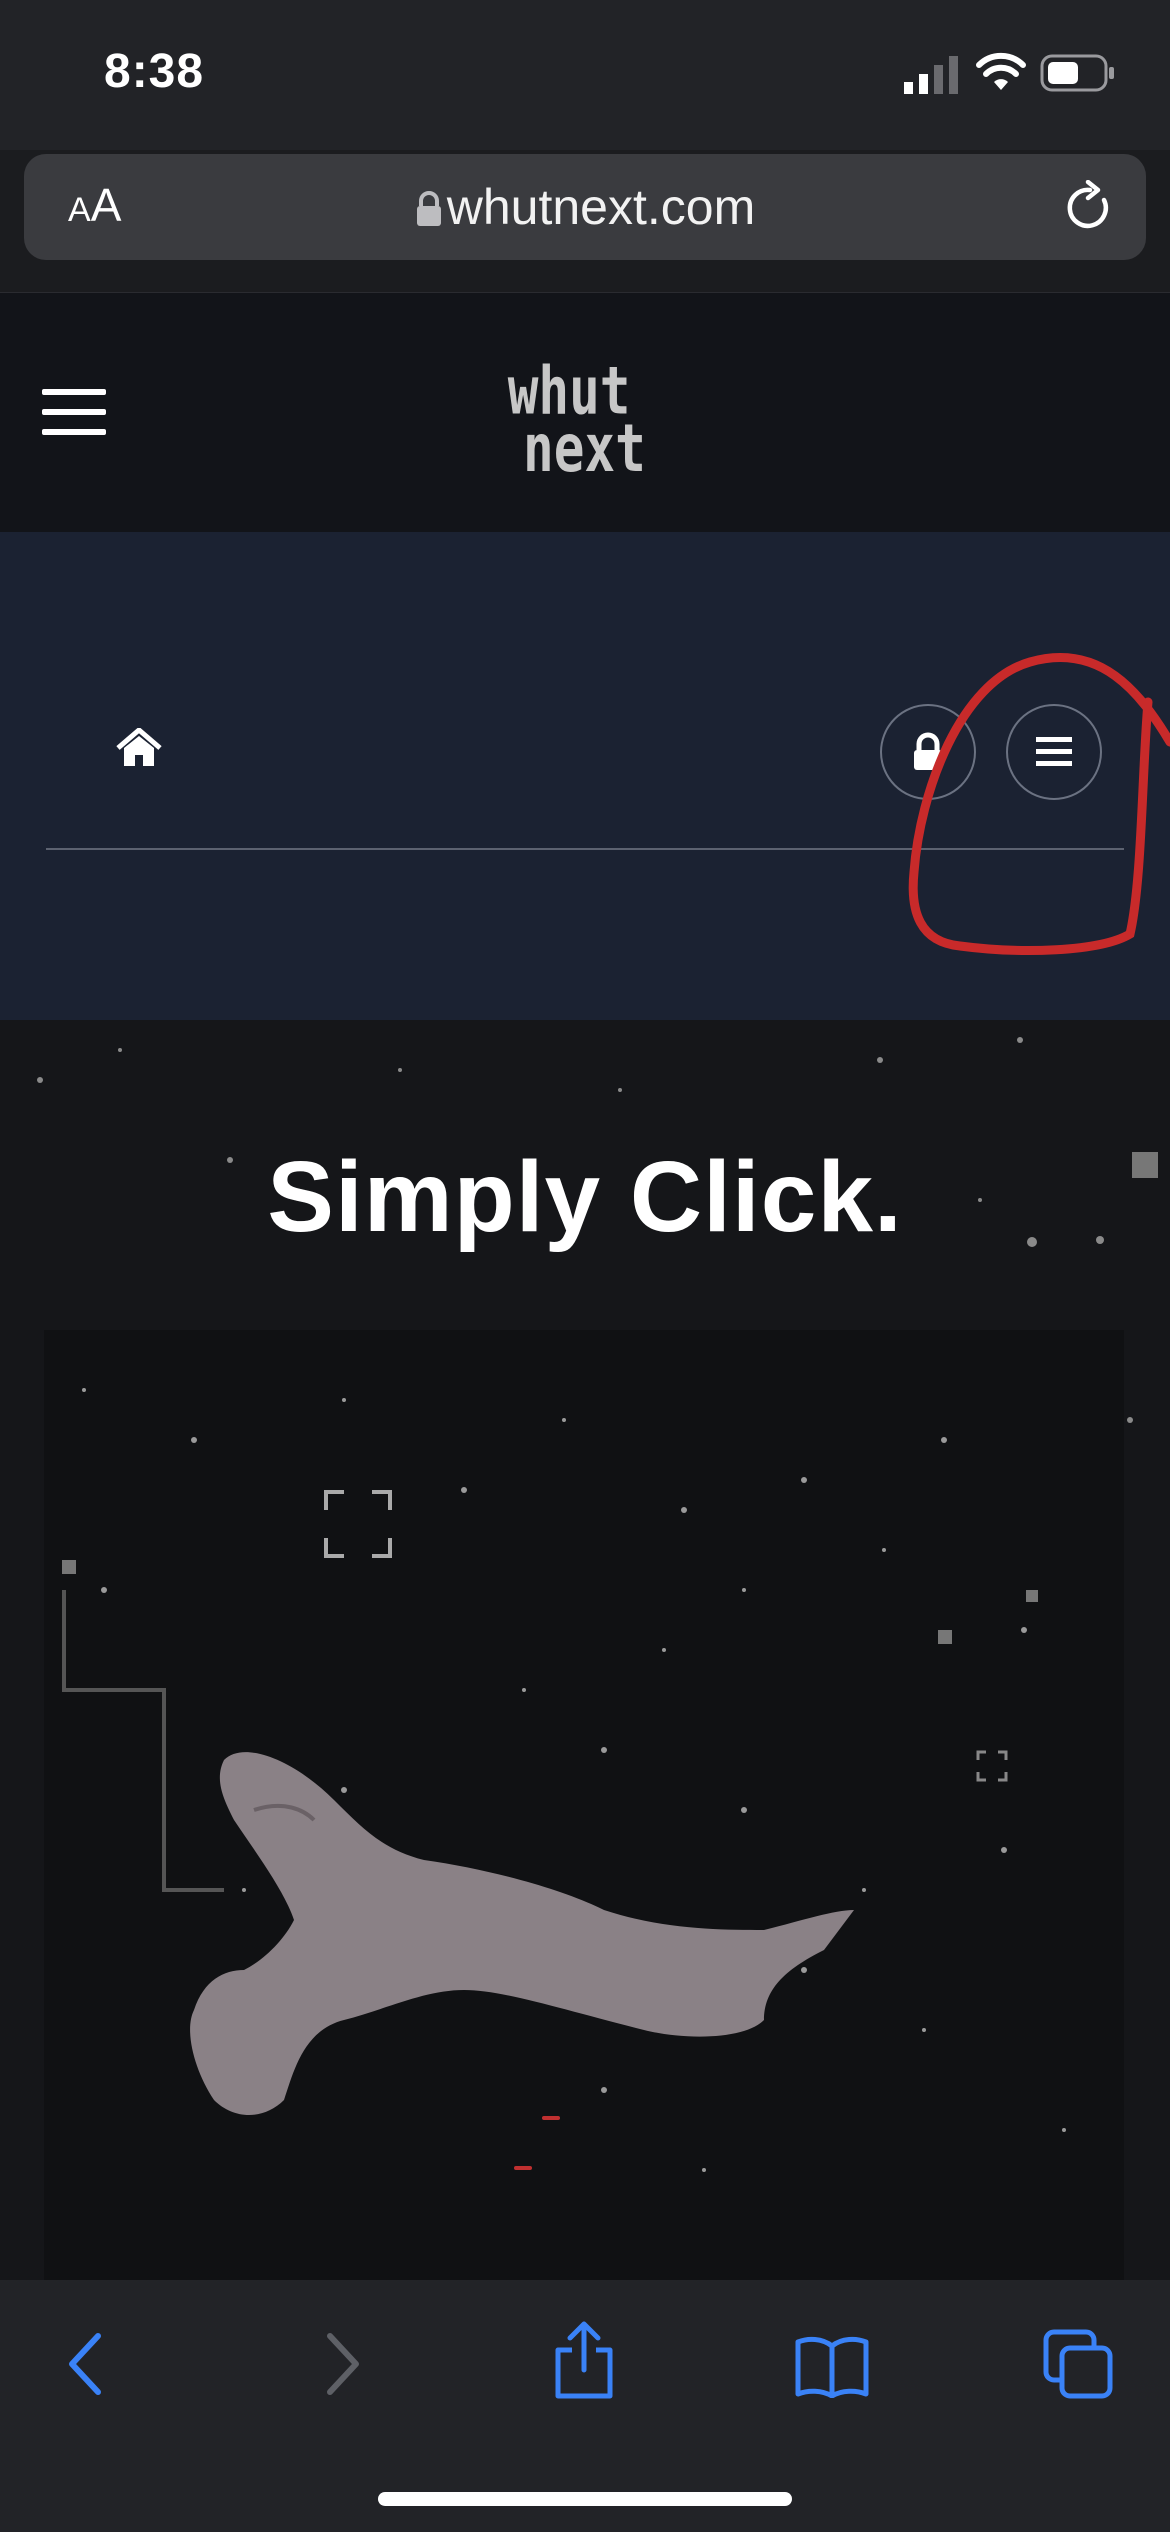  Describe the element at coordinates (584, 447) in the screenshot. I see `svg-text: next` at that location.